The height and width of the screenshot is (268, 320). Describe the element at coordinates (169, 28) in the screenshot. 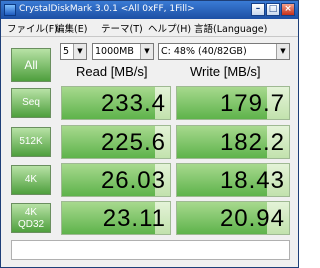

I see `menu-help: ヘルプ(H)` at that location.